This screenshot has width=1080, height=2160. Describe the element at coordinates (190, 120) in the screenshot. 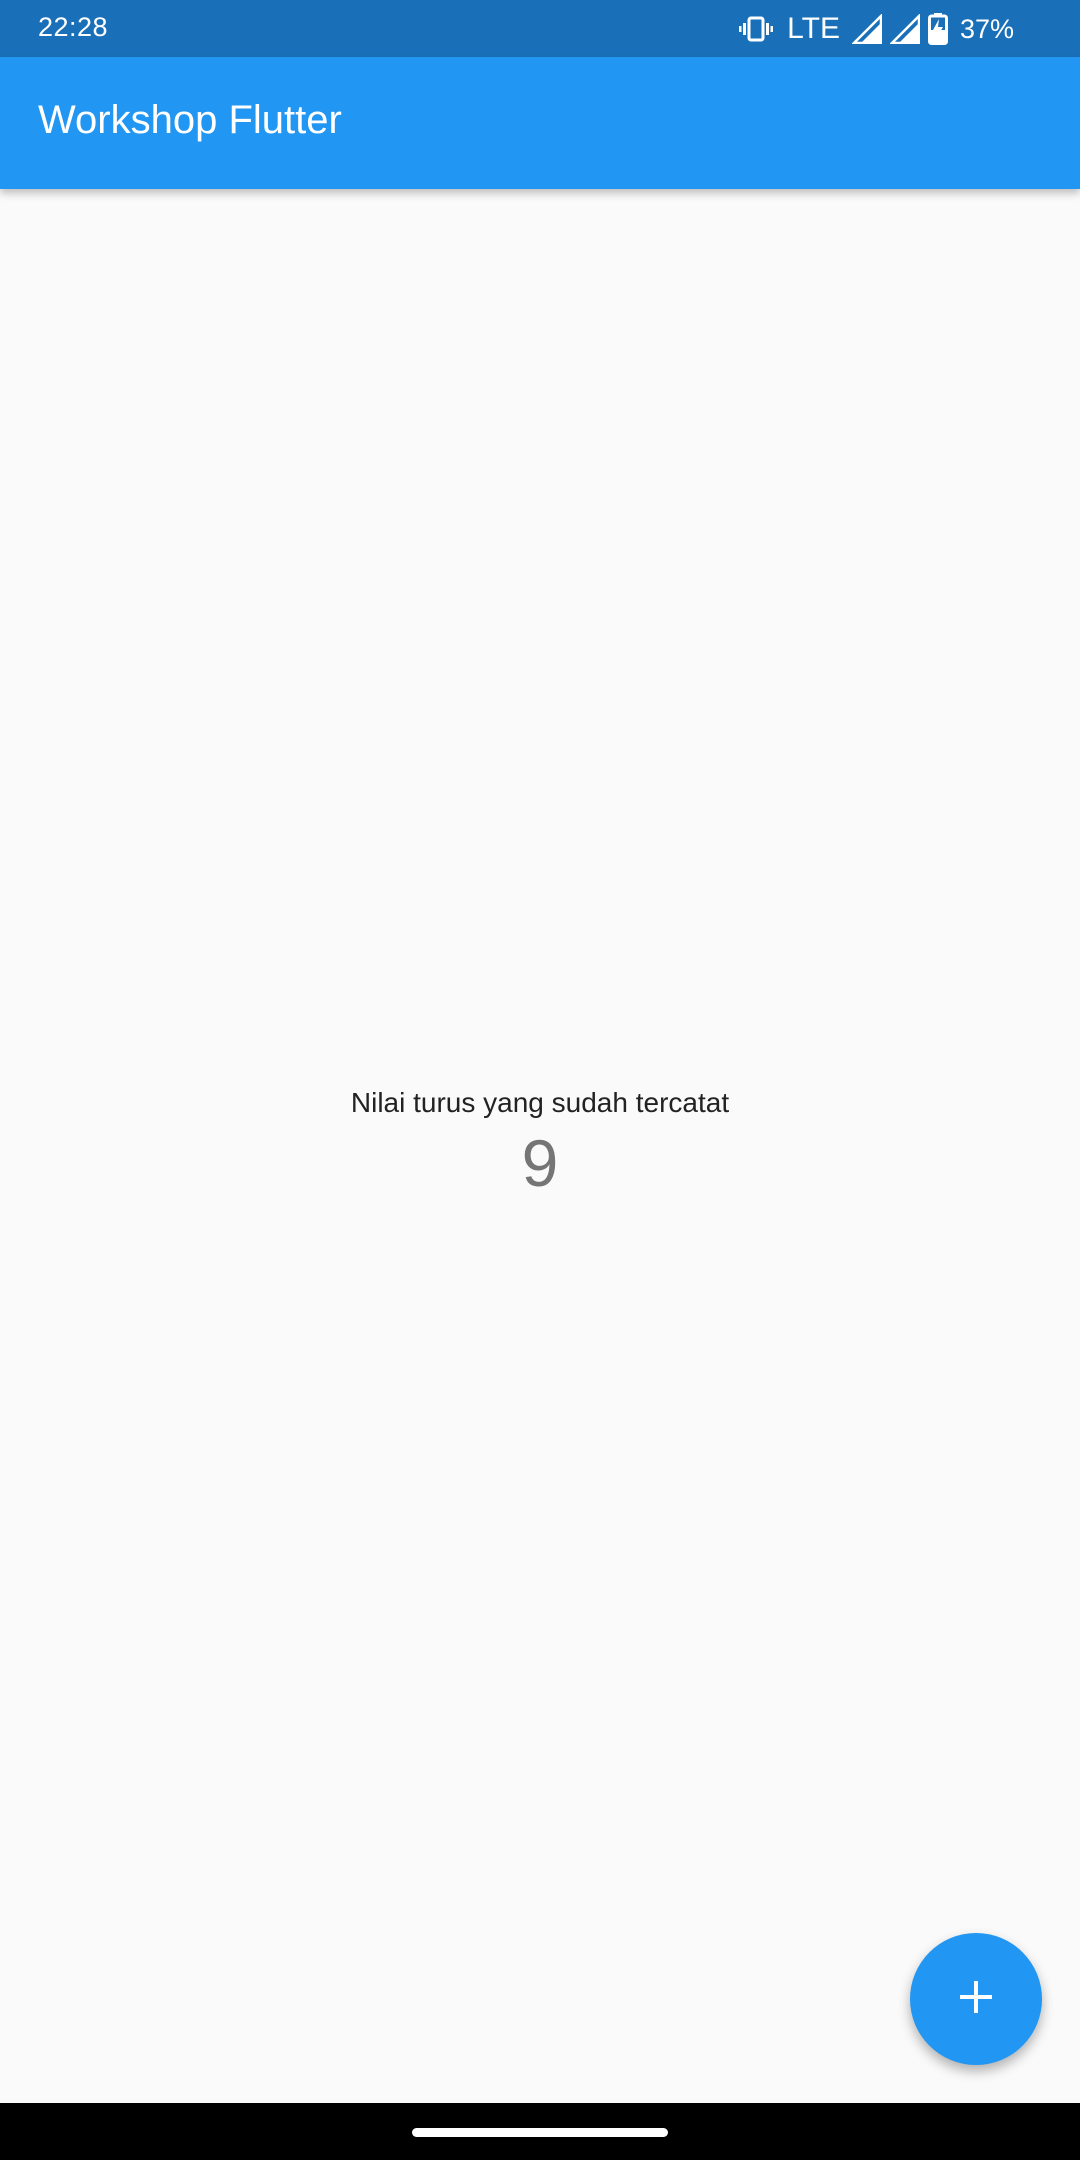

I see `app-title: Workshop Flutter` at that location.